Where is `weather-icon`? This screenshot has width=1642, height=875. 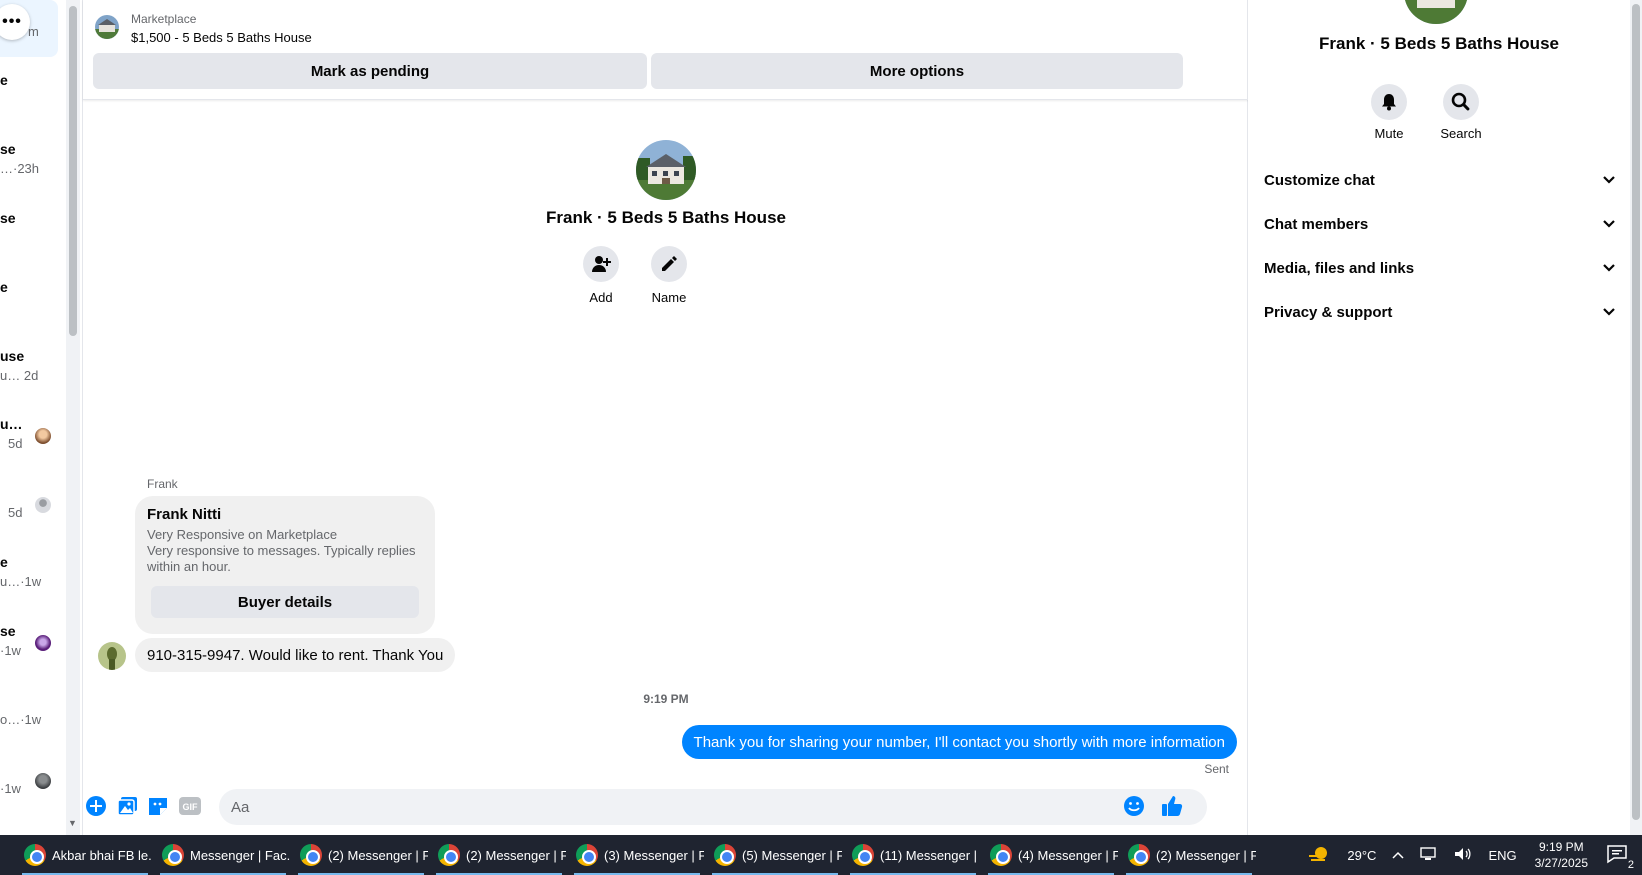
weather-icon is located at coordinates (1320, 855).